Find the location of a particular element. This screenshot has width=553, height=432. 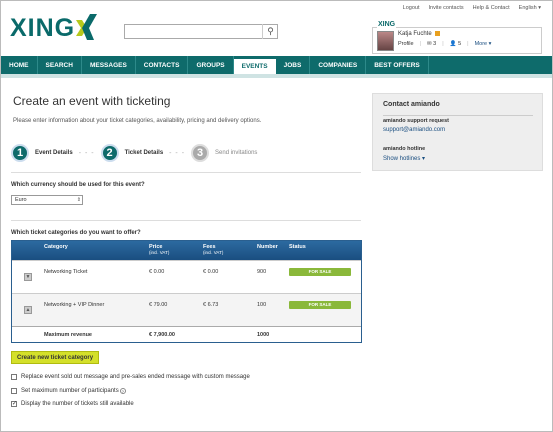

header-status: Status is located at coordinates (297, 247).